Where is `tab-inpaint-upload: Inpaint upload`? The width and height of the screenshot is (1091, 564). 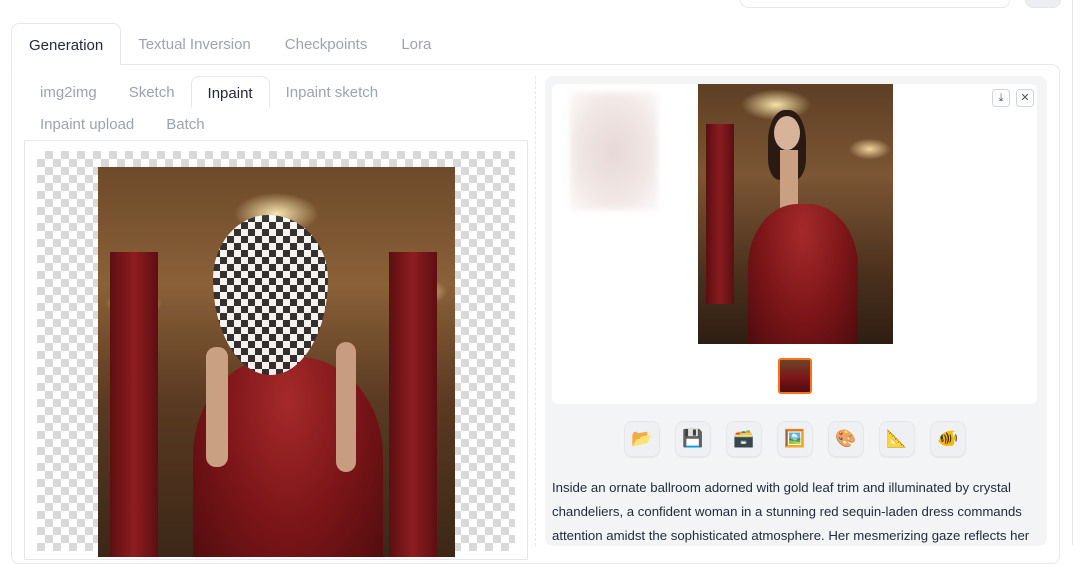 tab-inpaint-upload: Inpaint upload is located at coordinates (87, 124).